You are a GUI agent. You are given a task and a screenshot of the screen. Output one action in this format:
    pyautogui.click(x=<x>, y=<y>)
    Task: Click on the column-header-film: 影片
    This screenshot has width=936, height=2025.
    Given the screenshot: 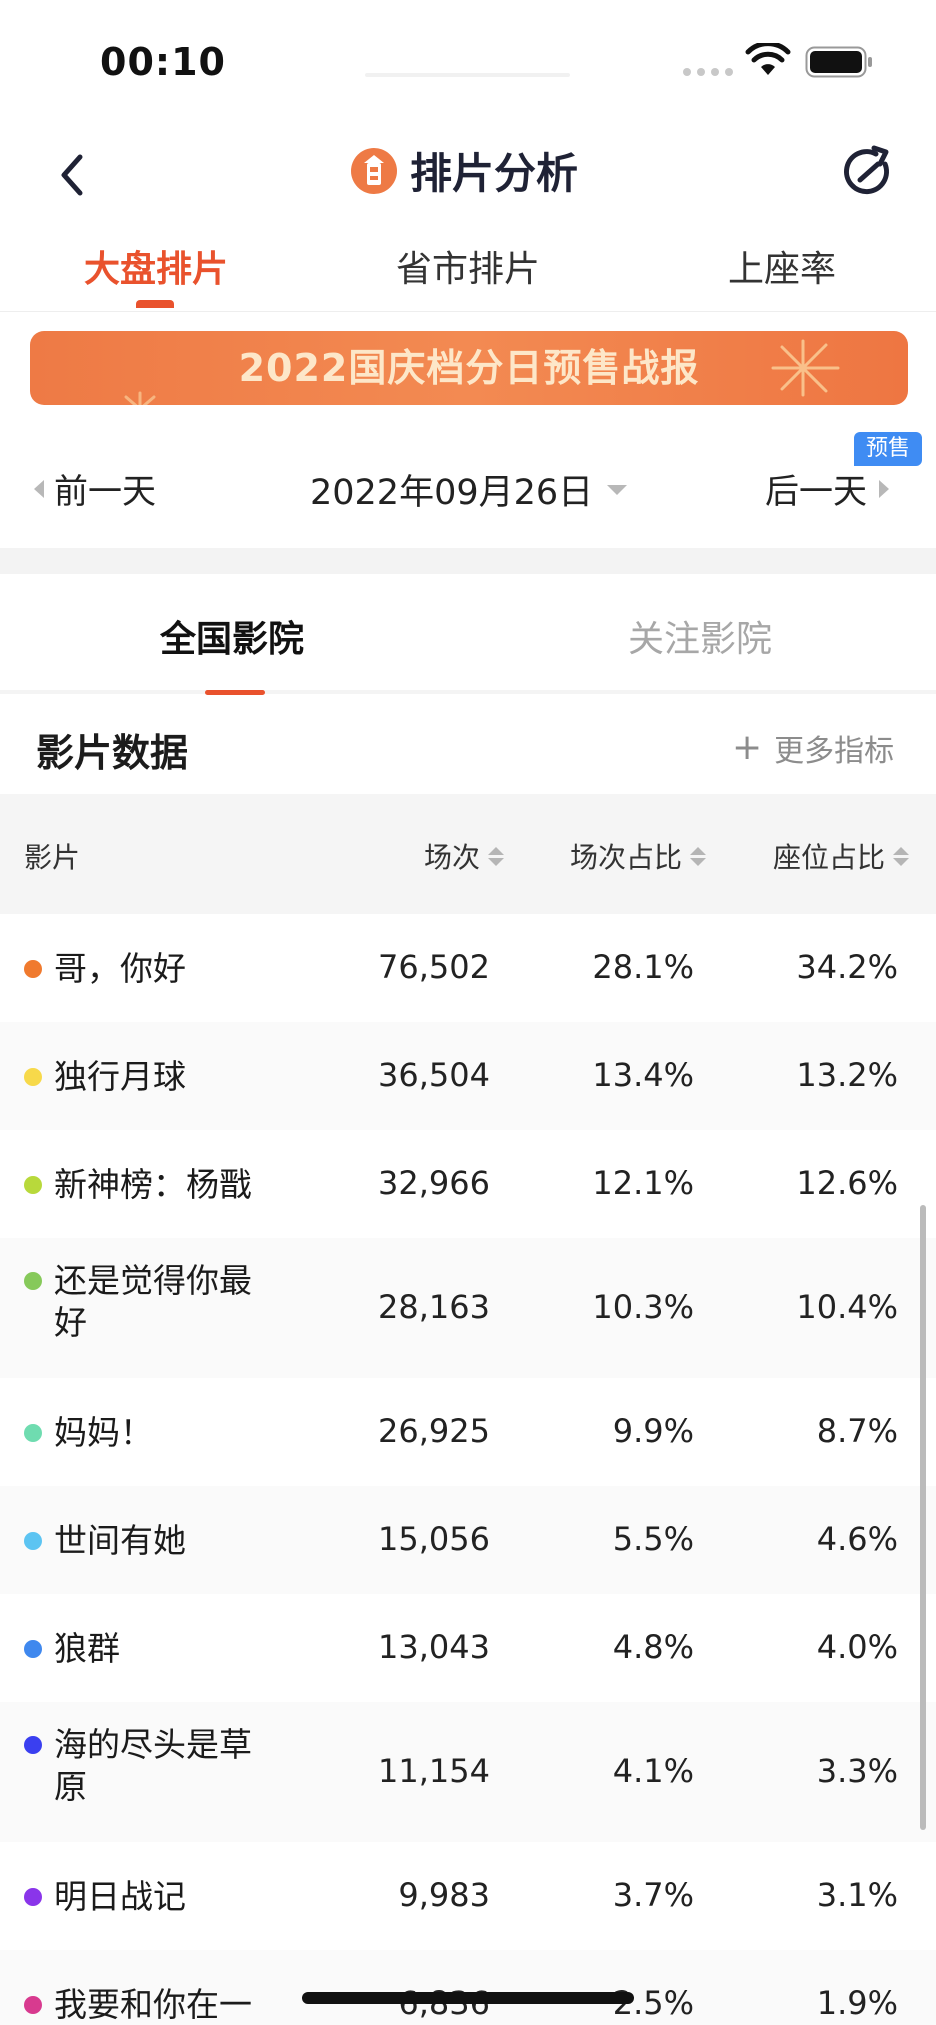 What is the action you would take?
    pyautogui.click(x=52, y=856)
    